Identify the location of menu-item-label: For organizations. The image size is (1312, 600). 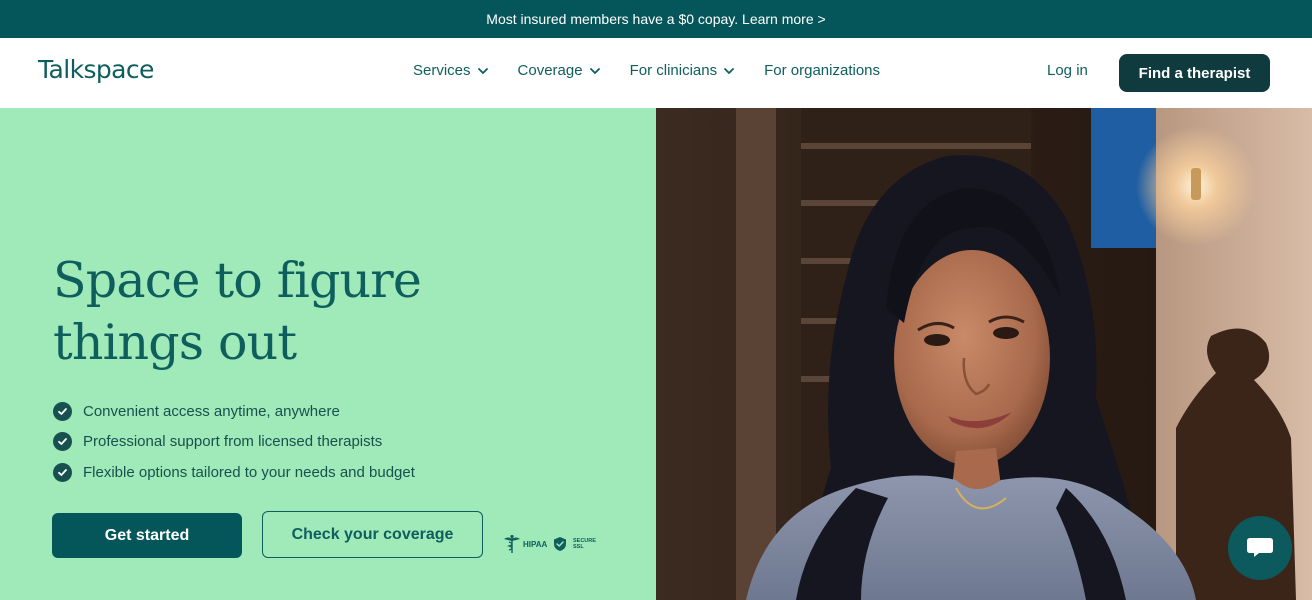
(822, 70).